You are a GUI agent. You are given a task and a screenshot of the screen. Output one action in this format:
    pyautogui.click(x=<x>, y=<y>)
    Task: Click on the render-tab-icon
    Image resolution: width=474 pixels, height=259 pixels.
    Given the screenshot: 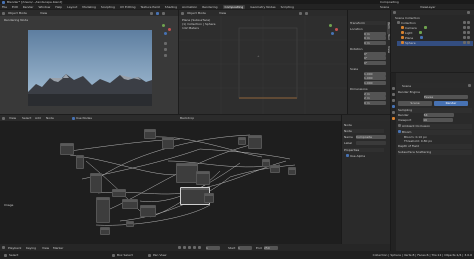 What is the action you would take?
    pyautogui.click(x=393, y=94)
    